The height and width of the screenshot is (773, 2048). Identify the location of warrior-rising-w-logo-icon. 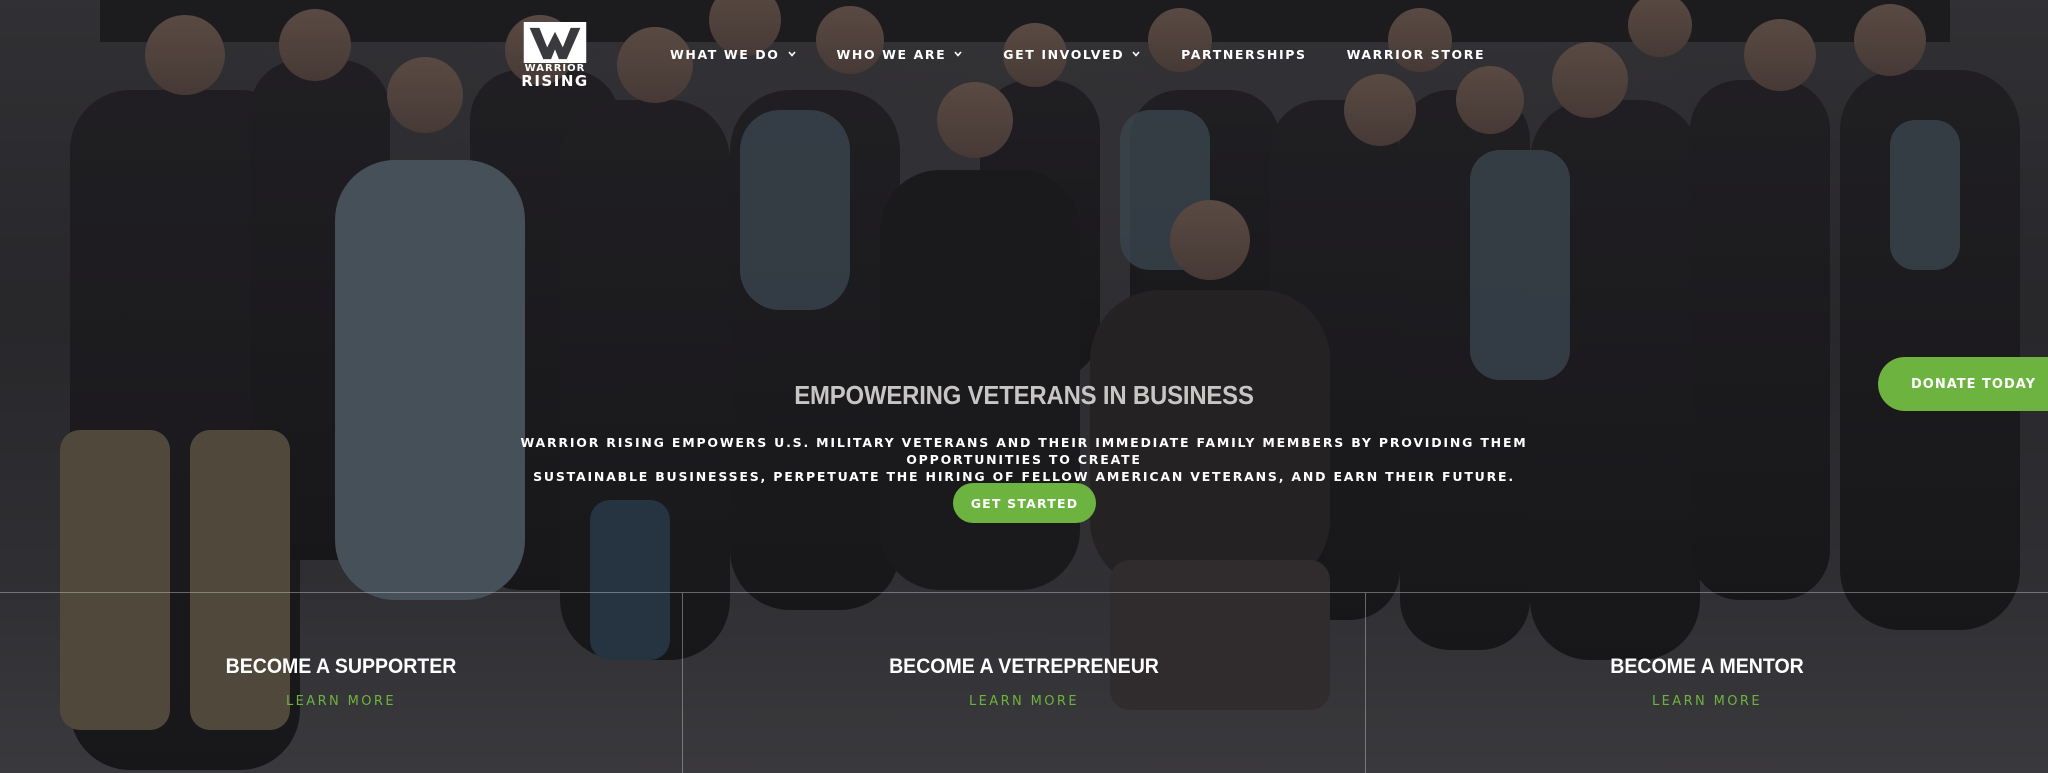
(555, 42).